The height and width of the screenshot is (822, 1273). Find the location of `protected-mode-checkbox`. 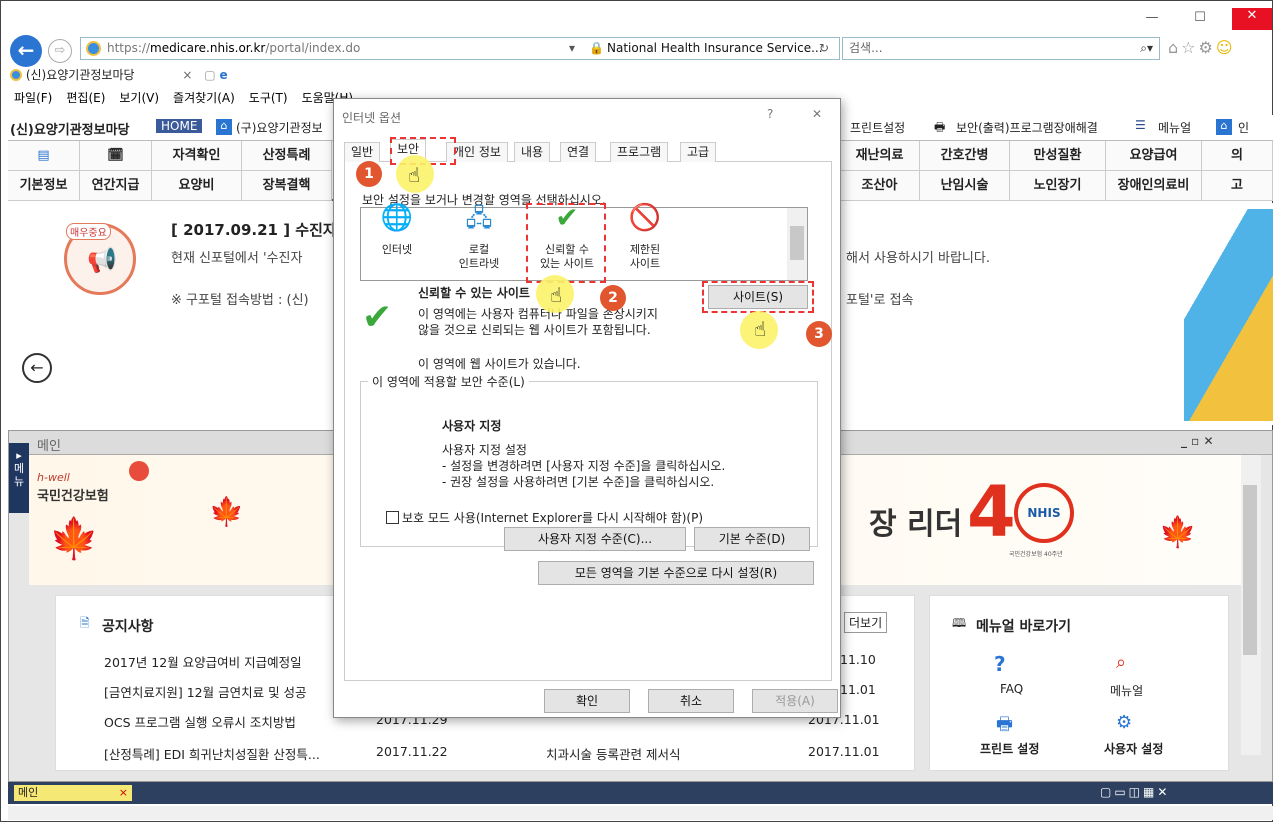

protected-mode-checkbox is located at coordinates (392, 517).